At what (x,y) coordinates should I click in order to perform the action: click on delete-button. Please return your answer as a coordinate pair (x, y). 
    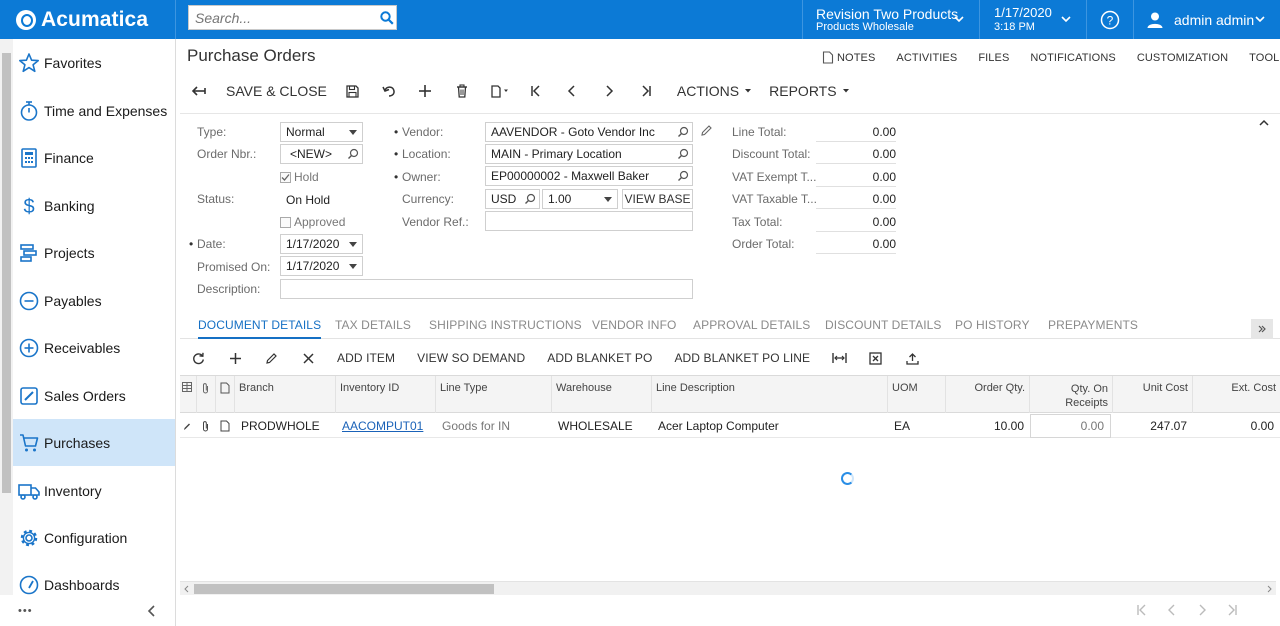
    Looking at the image, I should click on (462, 91).